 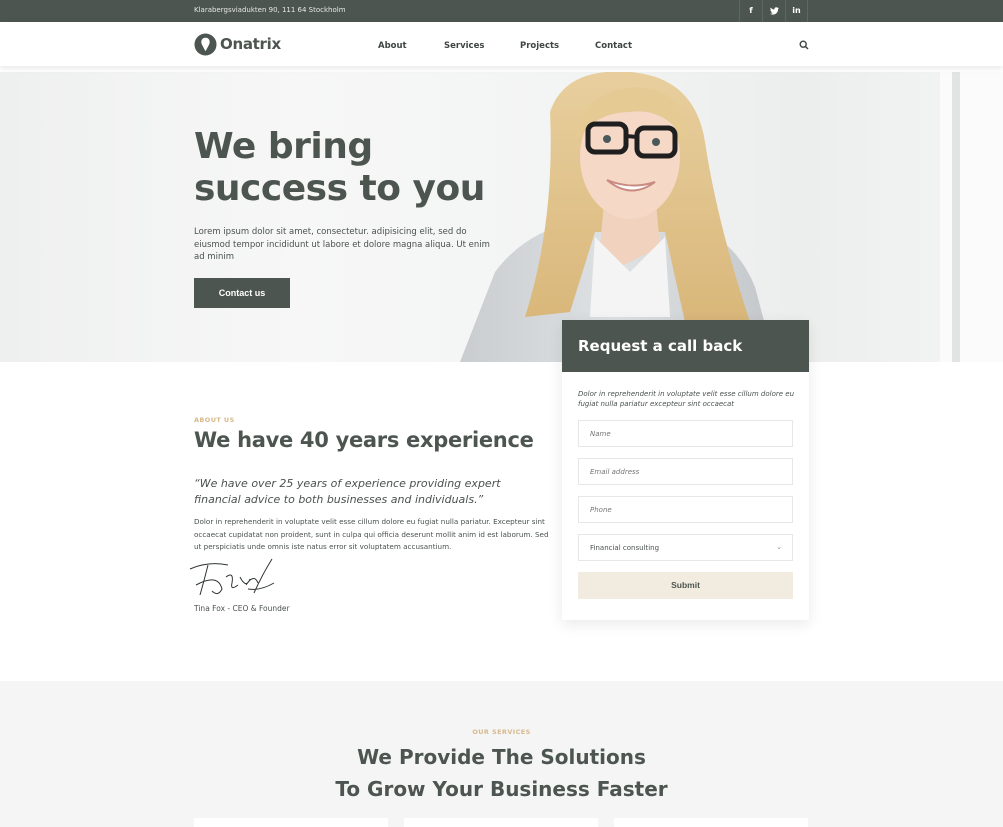 I want to click on logo-icon, so click(x=205, y=44).